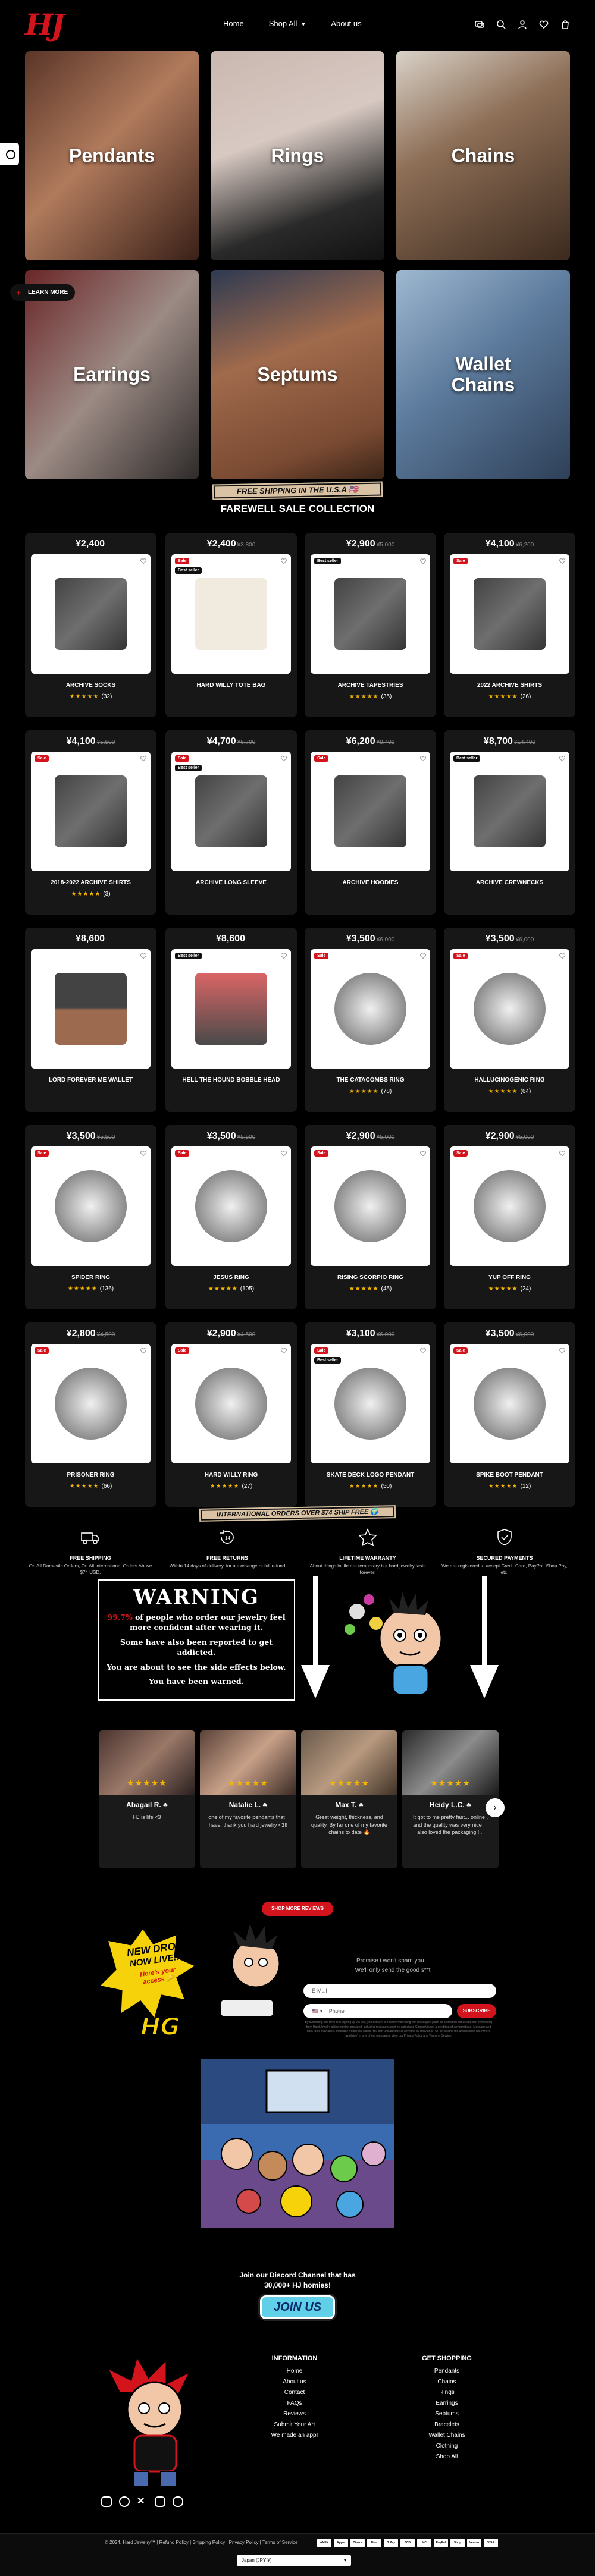 Image resolution: width=595 pixels, height=2576 pixels. I want to click on email-field: E-Mail, so click(399, 1991).